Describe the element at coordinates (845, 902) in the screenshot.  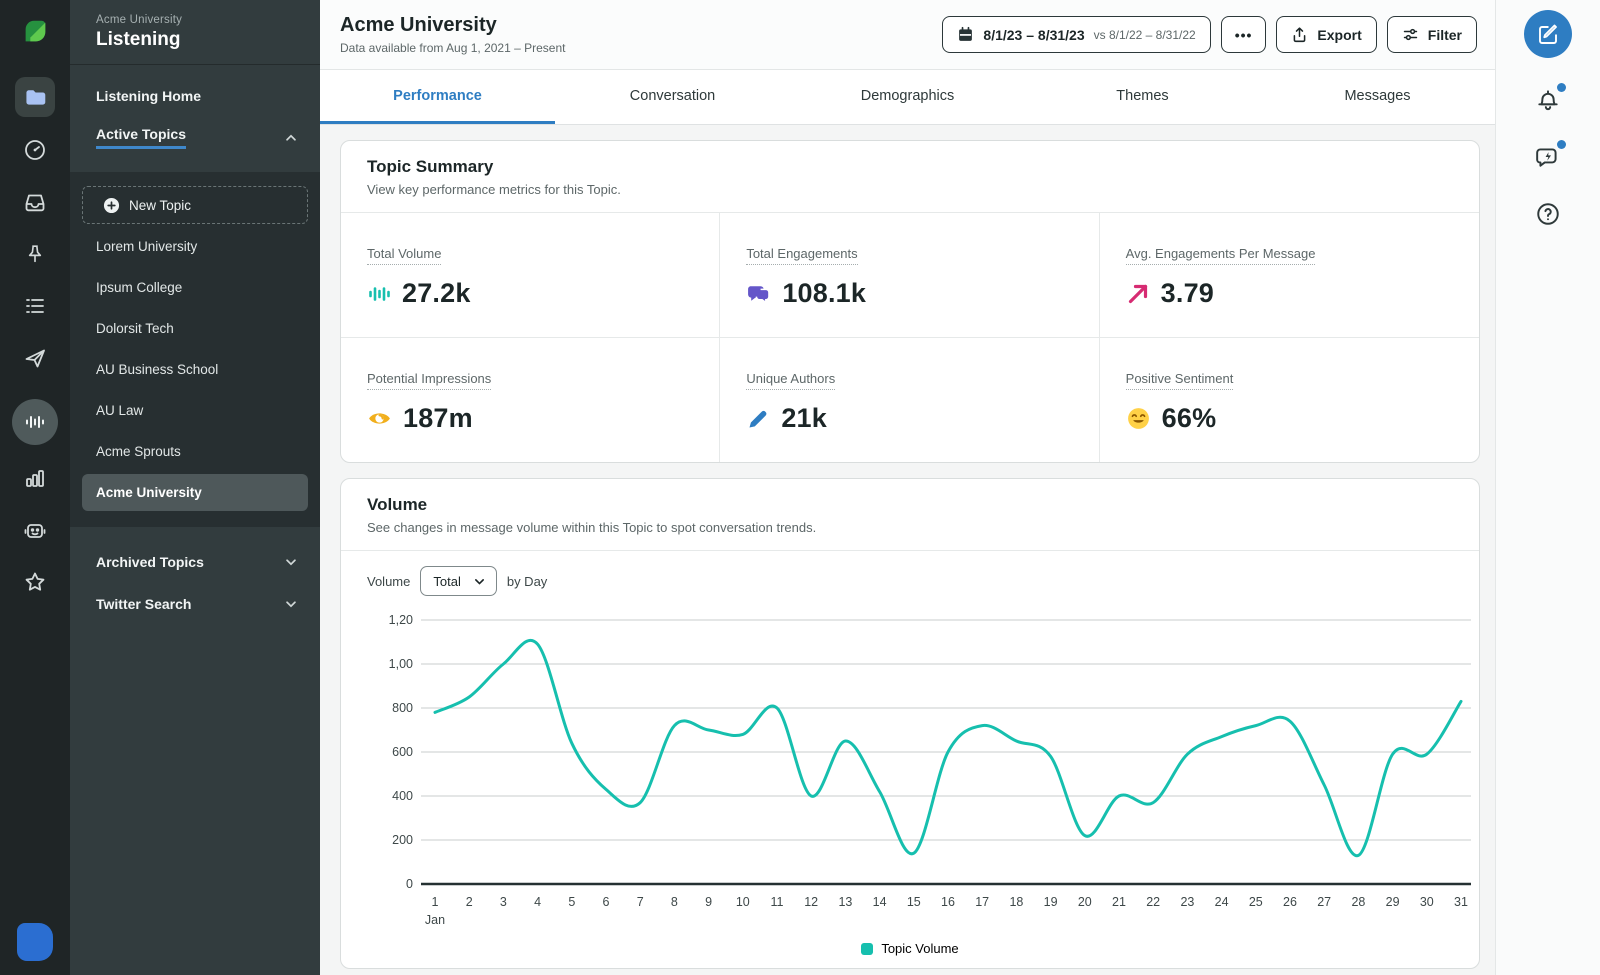
I see `svg-text: 13` at that location.